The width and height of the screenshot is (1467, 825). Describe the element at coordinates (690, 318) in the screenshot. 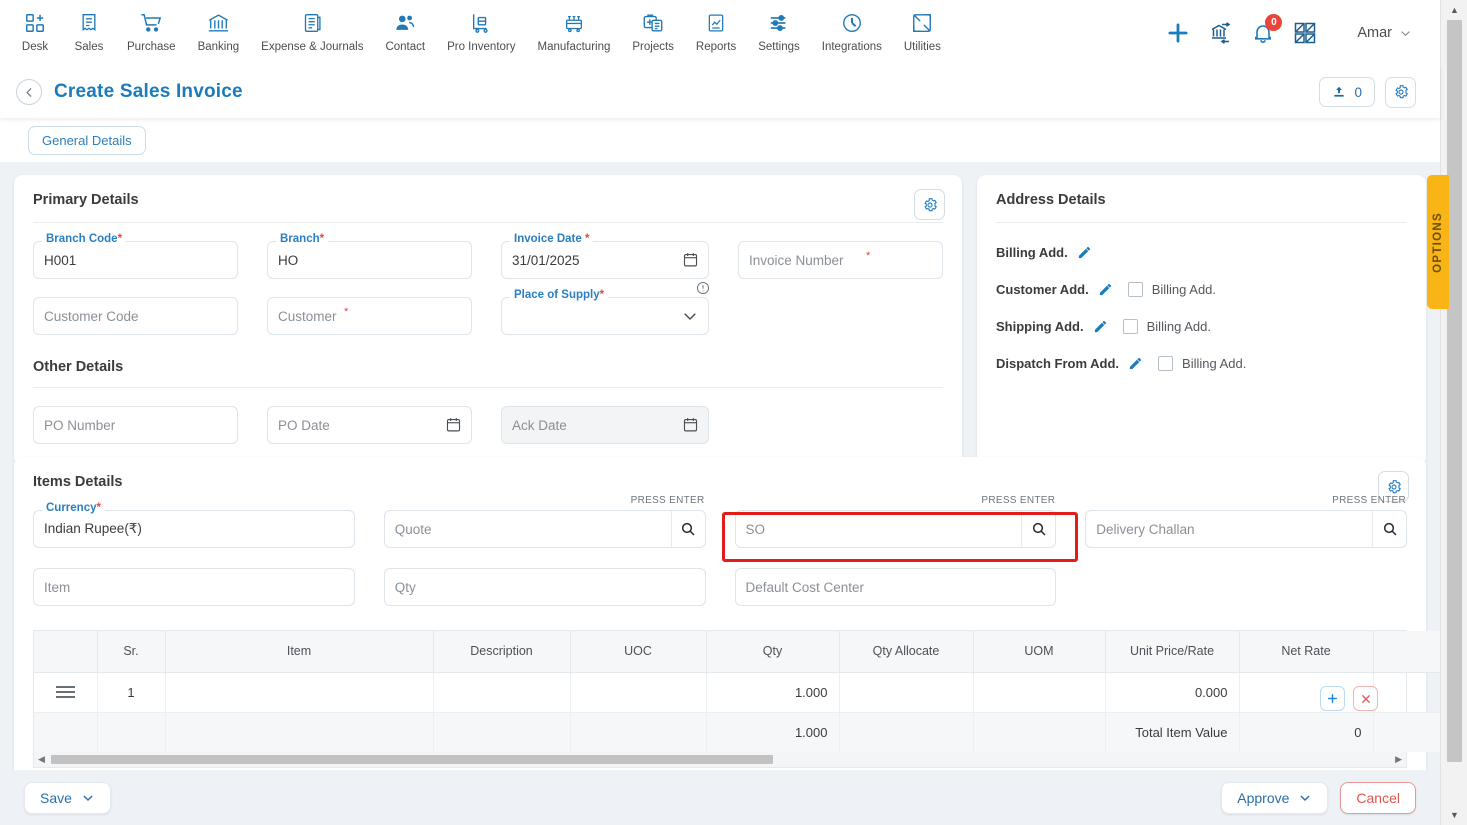

I see `chevron-down-icon` at that location.